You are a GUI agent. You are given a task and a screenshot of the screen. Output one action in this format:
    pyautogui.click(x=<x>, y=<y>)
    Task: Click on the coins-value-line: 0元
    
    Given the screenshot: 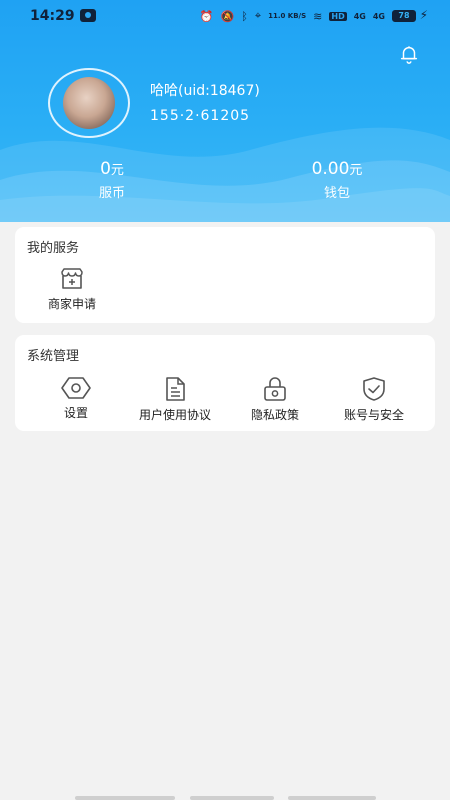 What is the action you would take?
    pyautogui.click(x=112, y=170)
    